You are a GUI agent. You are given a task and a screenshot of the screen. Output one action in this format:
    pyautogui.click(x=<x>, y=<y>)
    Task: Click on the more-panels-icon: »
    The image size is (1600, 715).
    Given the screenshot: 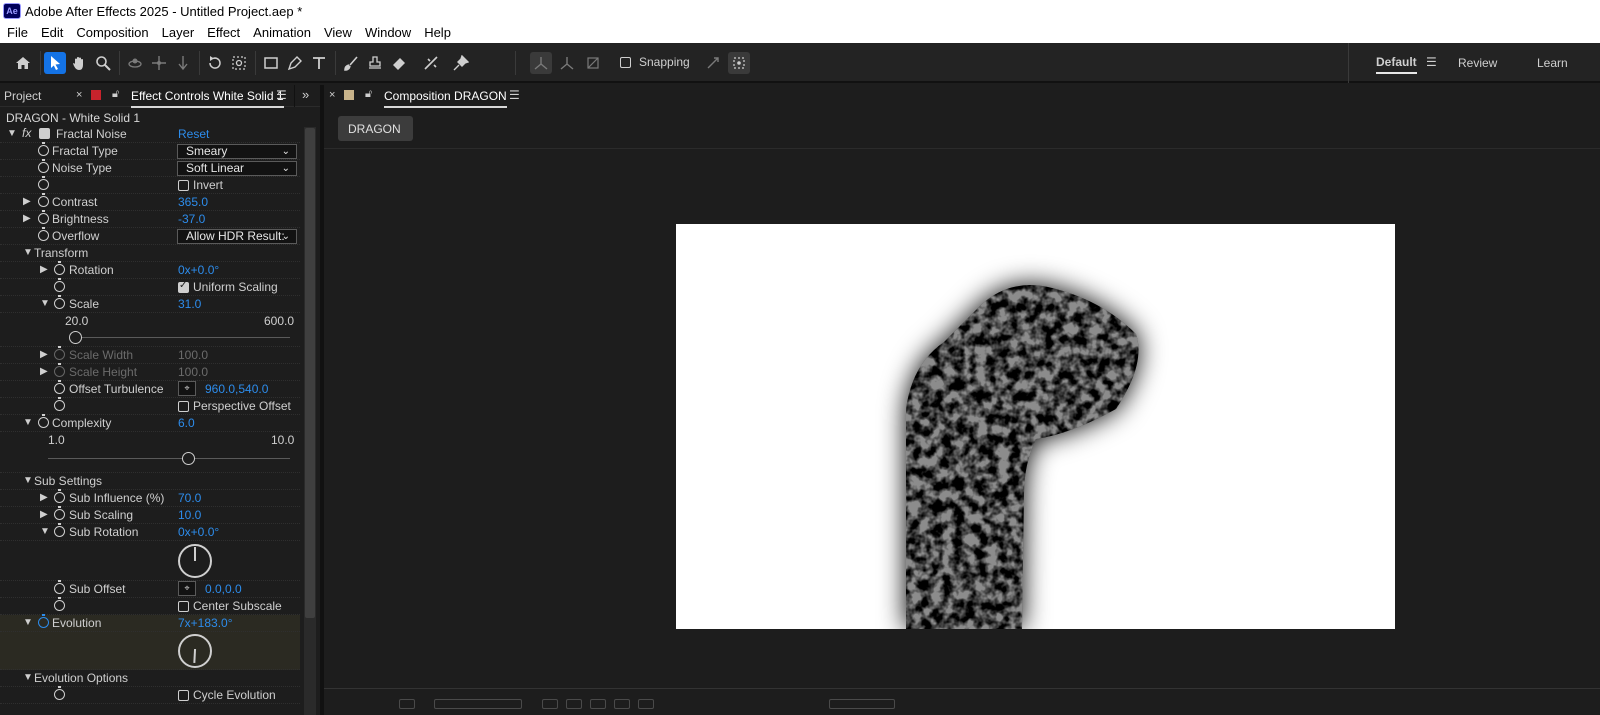 What is the action you would take?
    pyautogui.click(x=305, y=94)
    